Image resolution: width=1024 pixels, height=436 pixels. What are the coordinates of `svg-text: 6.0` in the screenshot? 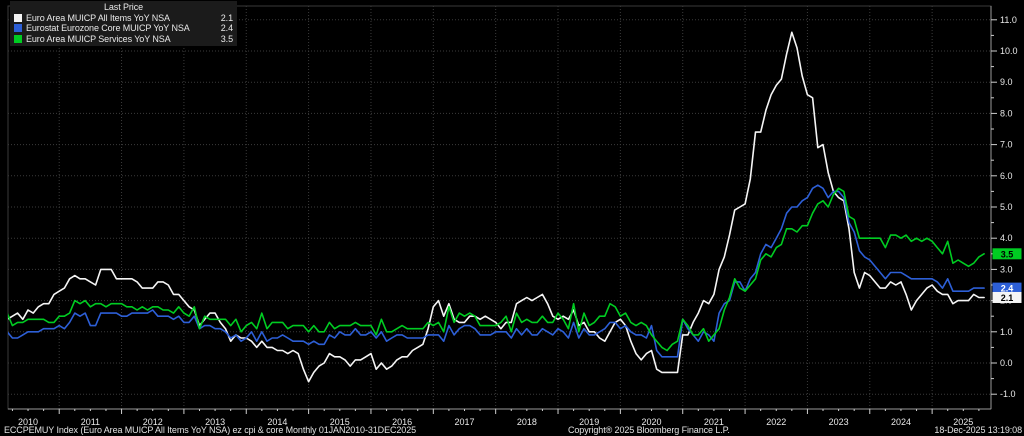 It's located at (1006, 176).